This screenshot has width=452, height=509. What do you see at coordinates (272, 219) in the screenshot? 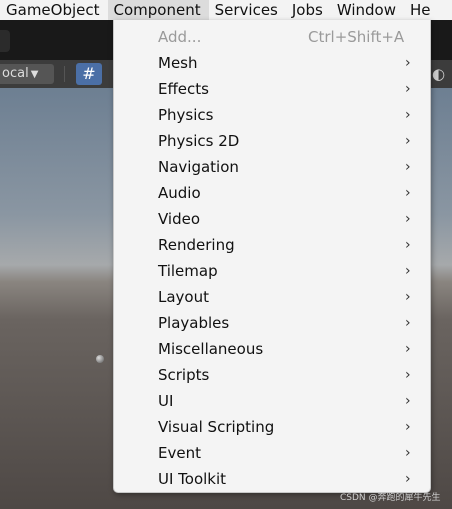
I see `menu-item-video: Video ›` at bounding box center [272, 219].